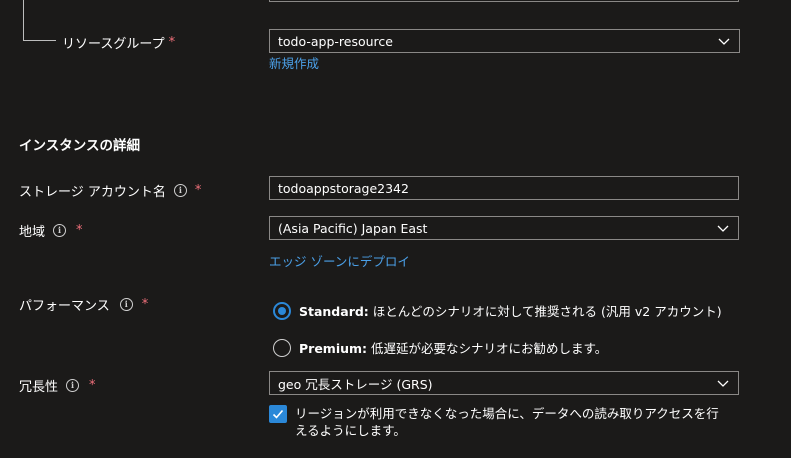 This screenshot has width=791, height=458. What do you see at coordinates (51, 230) in the screenshot?
I see `region-label: 地域 i *` at bounding box center [51, 230].